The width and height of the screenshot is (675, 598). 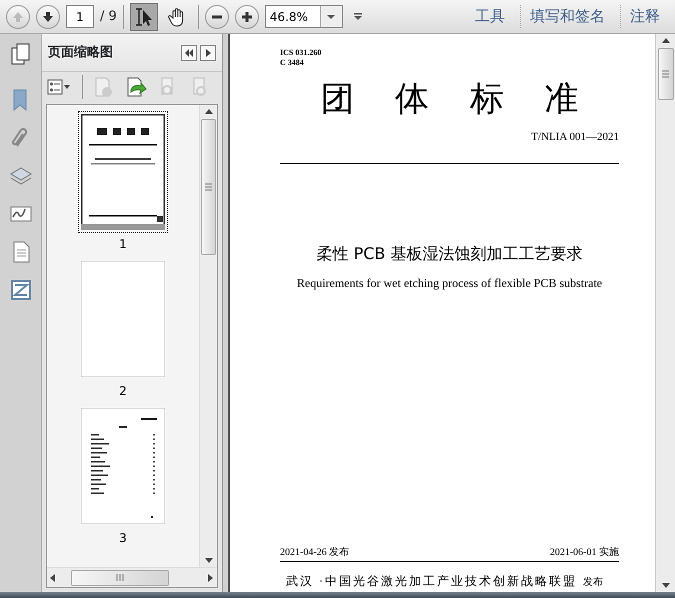 What do you see at coordinates (216, 16) in the screenshot?
I see `zoom-out-button` at bounding box center [216, 16].